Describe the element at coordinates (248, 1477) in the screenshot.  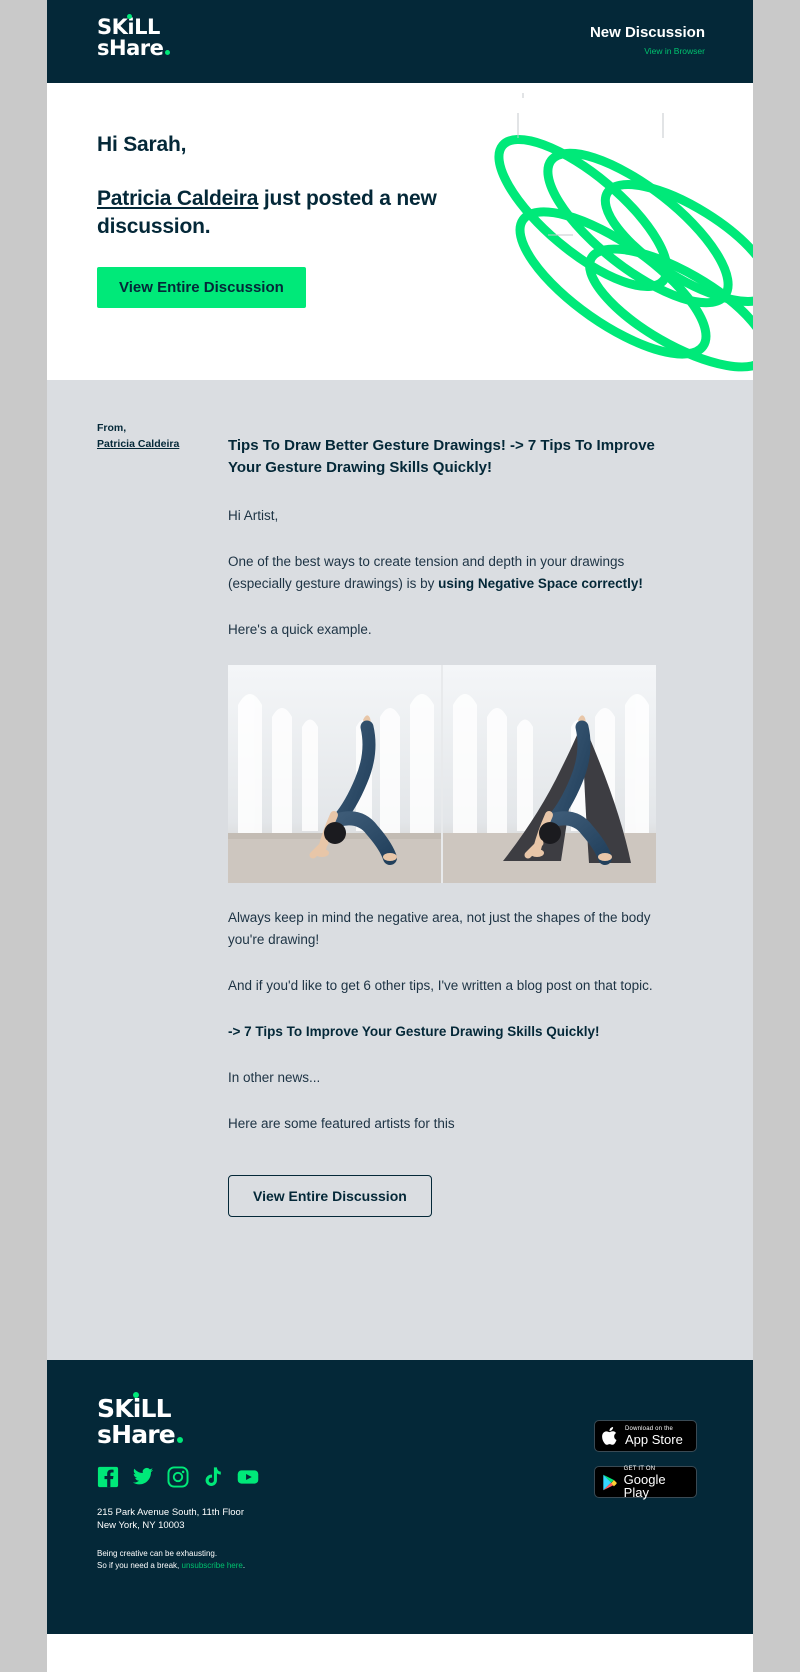
I see `youtube-icon` at that location.